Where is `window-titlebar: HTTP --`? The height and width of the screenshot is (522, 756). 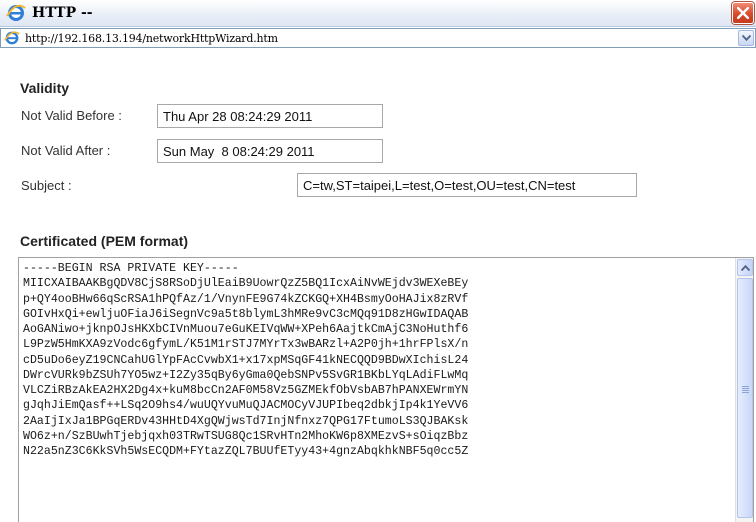
window-titlebar: HTTP -- is located at coordinates (378, 13).